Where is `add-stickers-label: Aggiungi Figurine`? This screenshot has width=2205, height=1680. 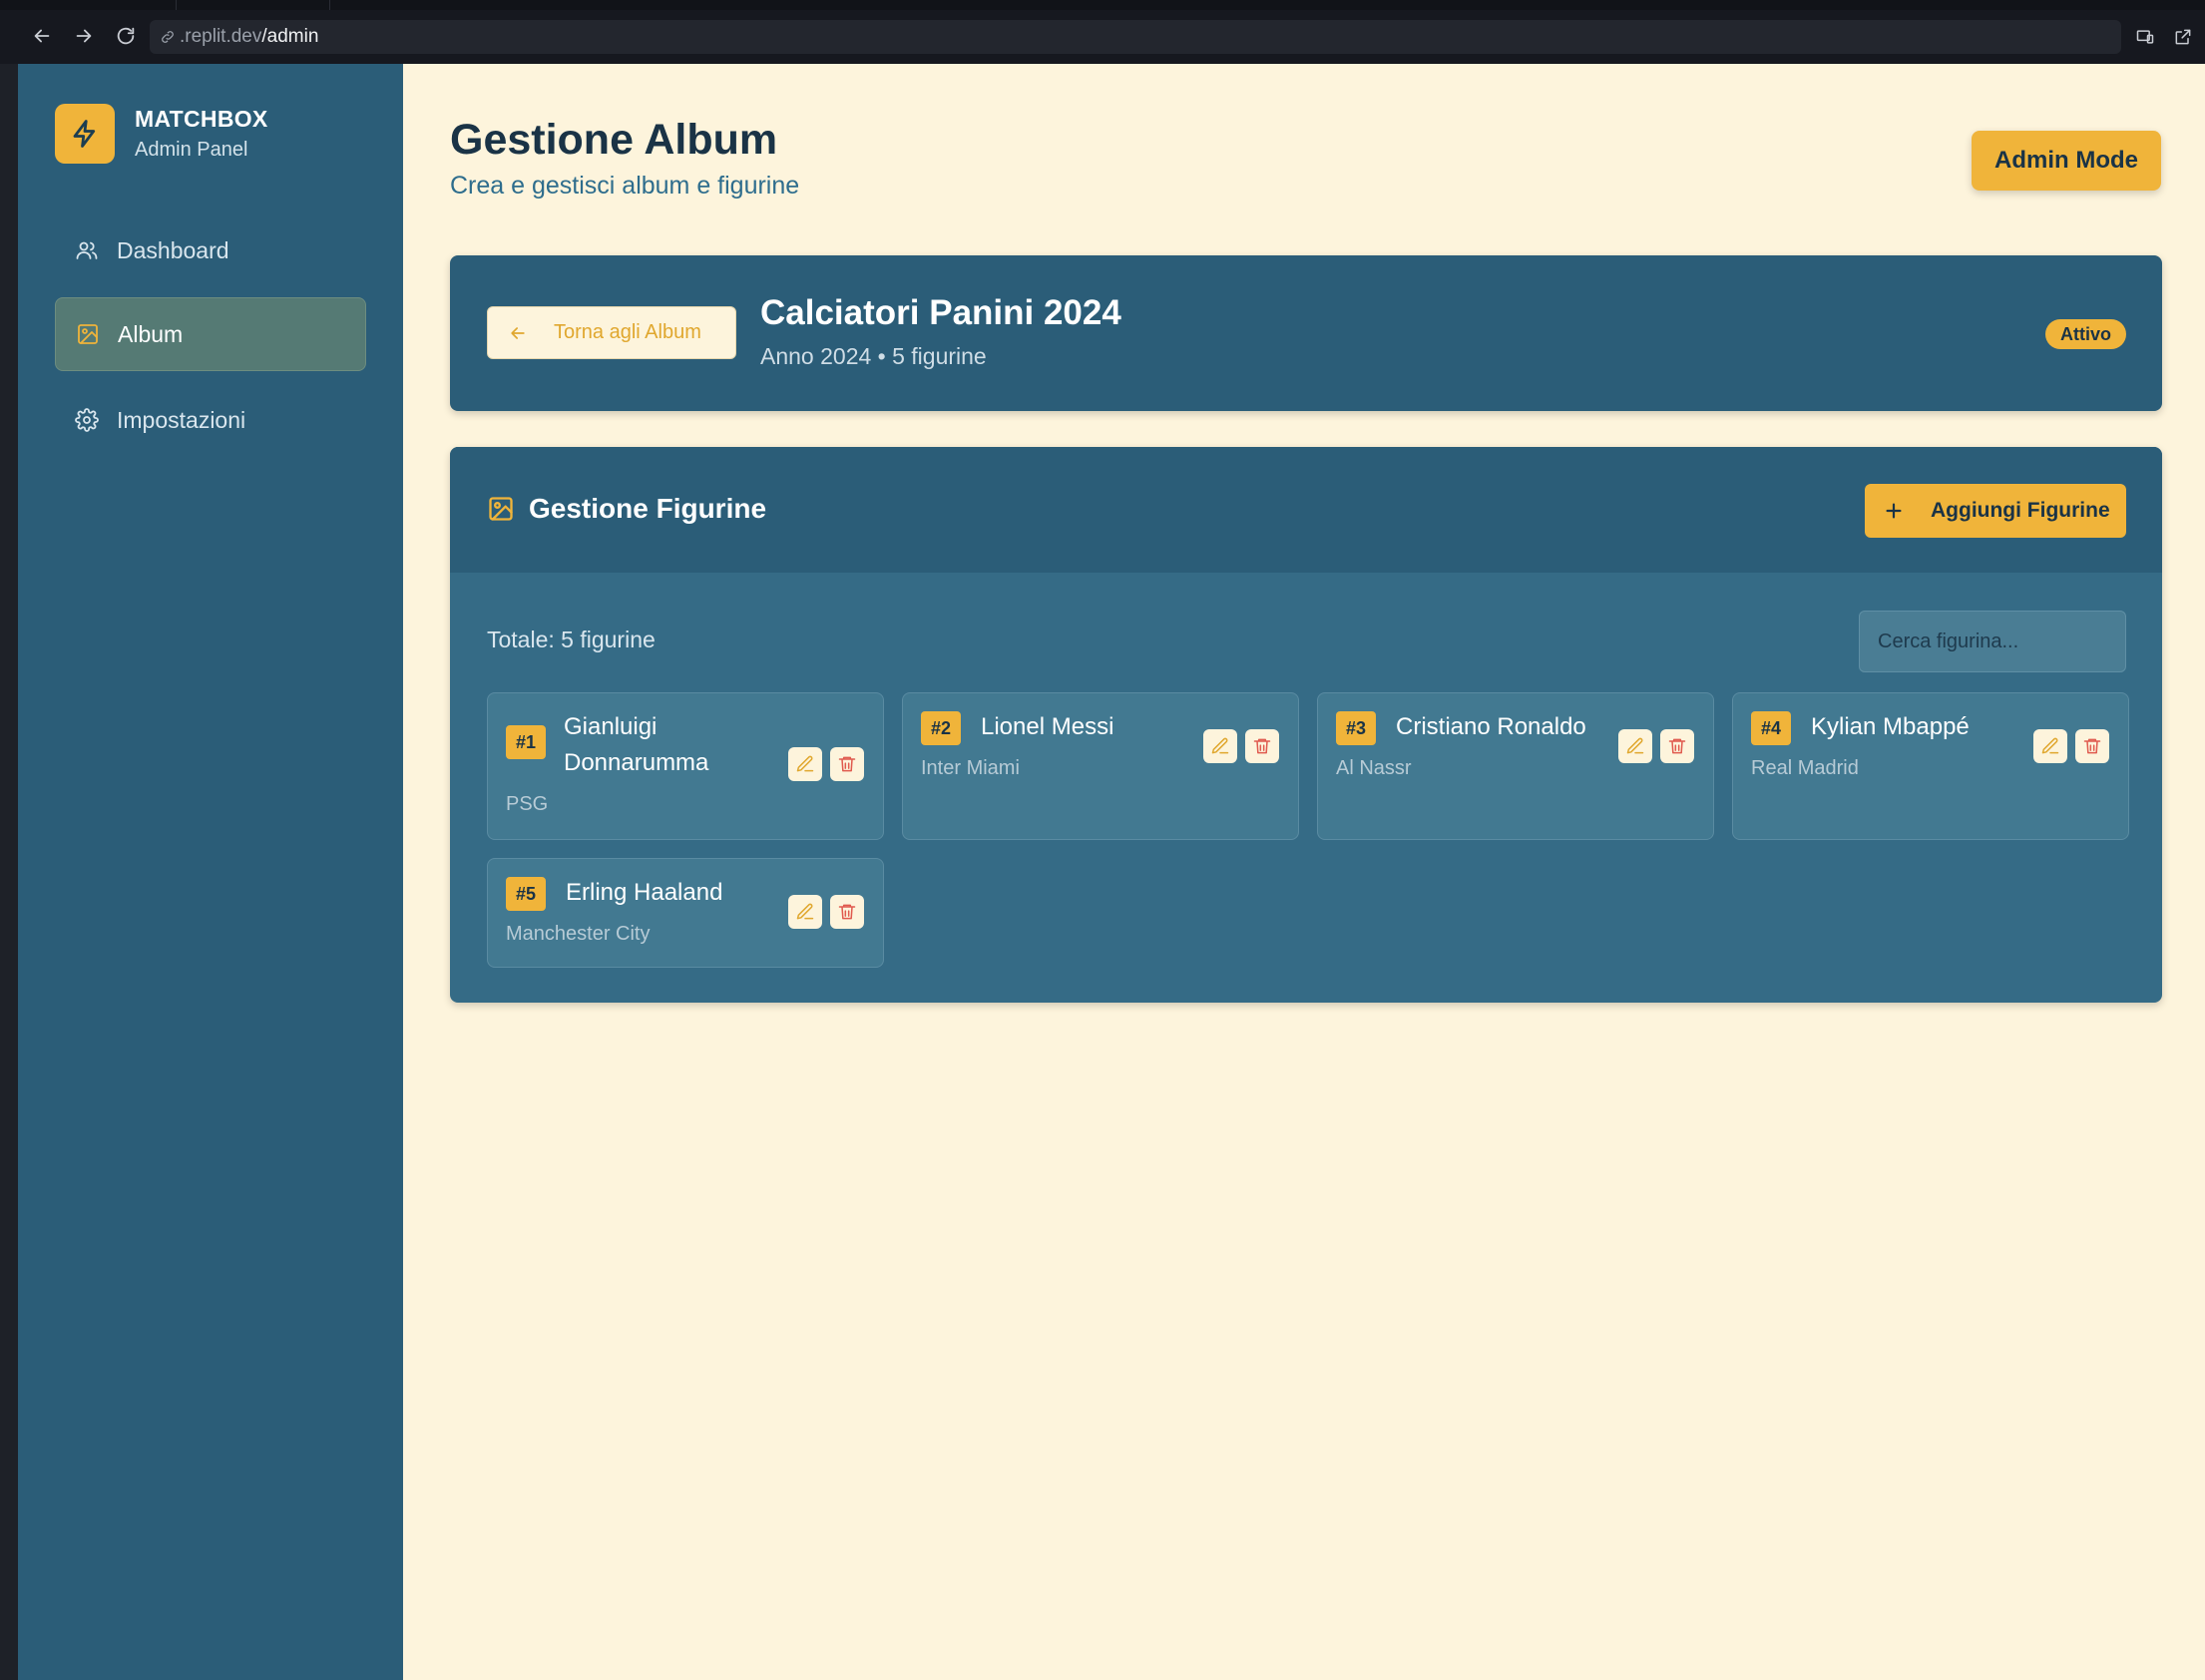 add-stickers-label: Aggiungi Figurine is located at coordinates (2020, 510).